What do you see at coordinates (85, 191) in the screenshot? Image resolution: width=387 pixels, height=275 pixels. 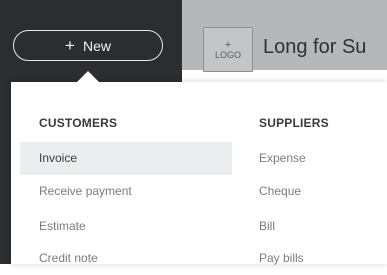 I see `menu-item-receive-payment: Receive payment` at bounding box center [85, 191].